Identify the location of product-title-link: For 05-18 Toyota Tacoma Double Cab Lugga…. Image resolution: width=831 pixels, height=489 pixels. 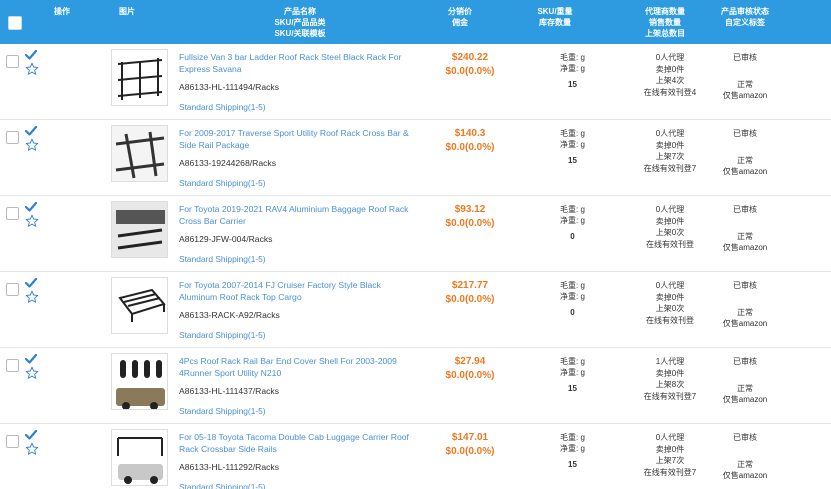
(297, 443).